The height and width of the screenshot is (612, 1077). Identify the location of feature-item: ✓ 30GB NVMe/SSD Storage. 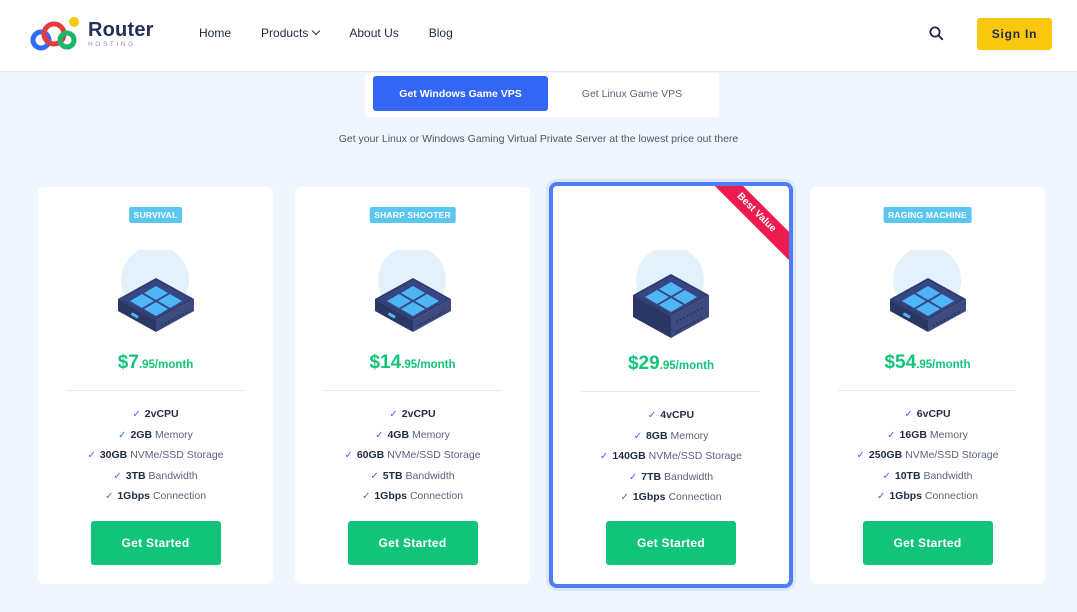
(155, 459).